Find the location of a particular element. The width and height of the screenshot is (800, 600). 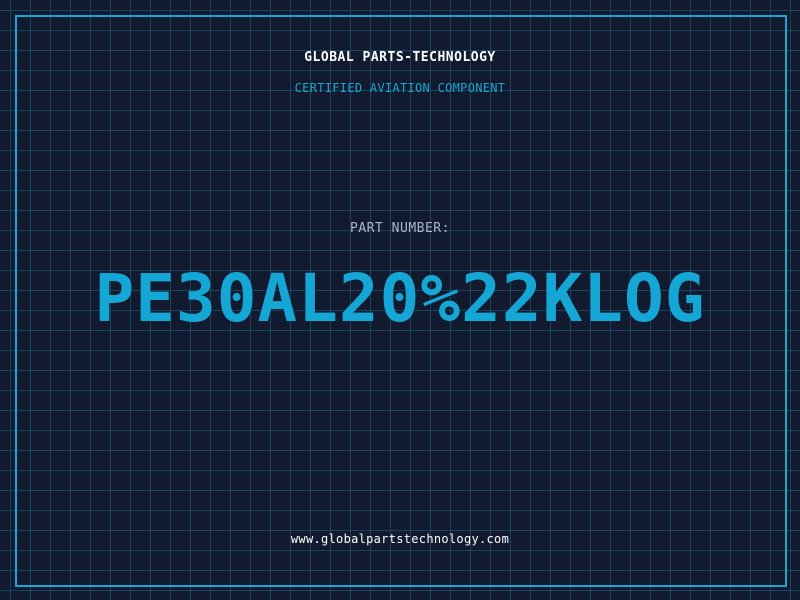

part-number-value: PE30AL20%22KLOG is located at coordinates (400, 298).